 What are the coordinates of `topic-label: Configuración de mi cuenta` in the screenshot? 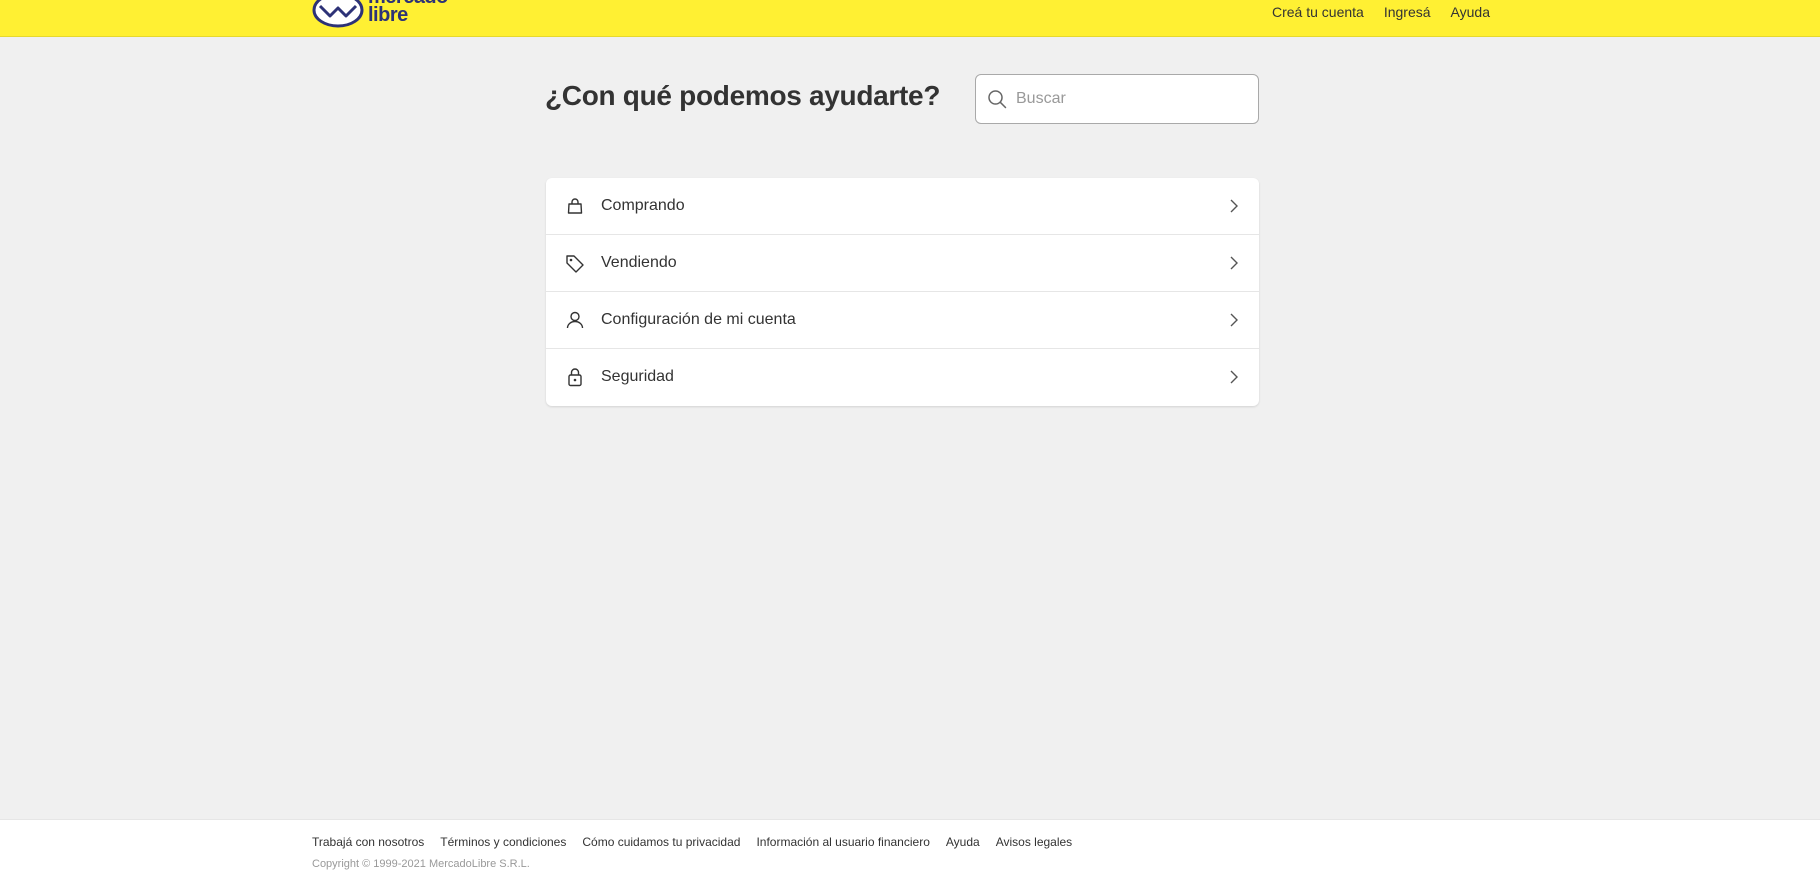 It's located at (698, 319).